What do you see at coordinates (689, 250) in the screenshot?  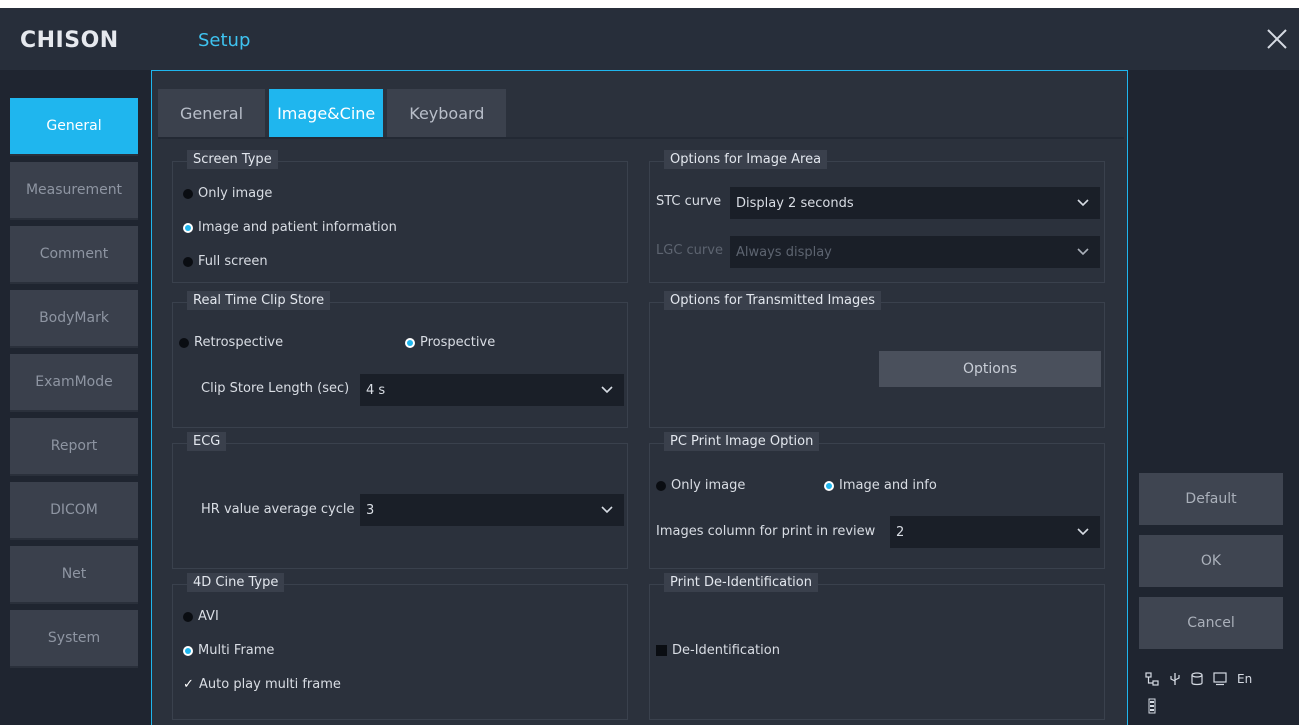 I see `lgc-curve-label: LGC curve` at bounding box center [689, 250].